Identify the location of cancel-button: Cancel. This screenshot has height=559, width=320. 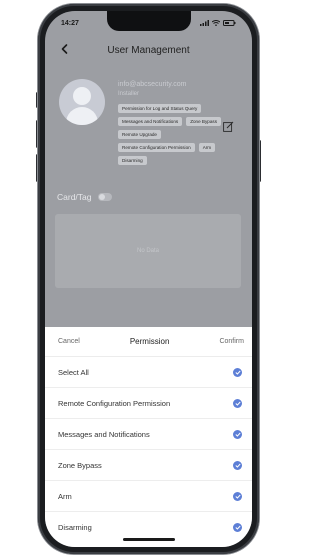
(69, 341).